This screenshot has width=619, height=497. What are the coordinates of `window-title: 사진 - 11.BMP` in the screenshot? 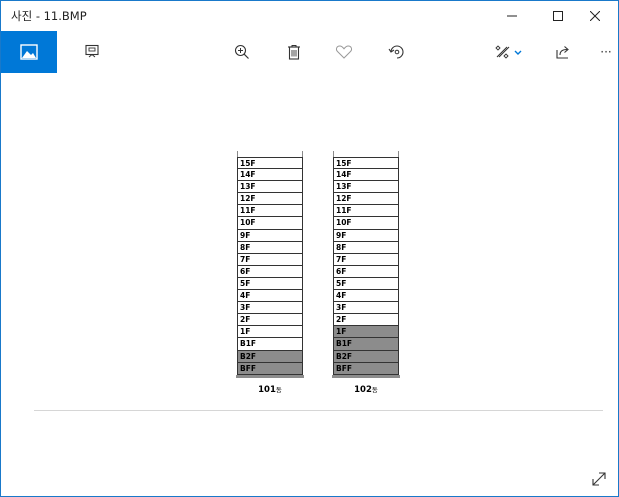 It's located at (49, 16).